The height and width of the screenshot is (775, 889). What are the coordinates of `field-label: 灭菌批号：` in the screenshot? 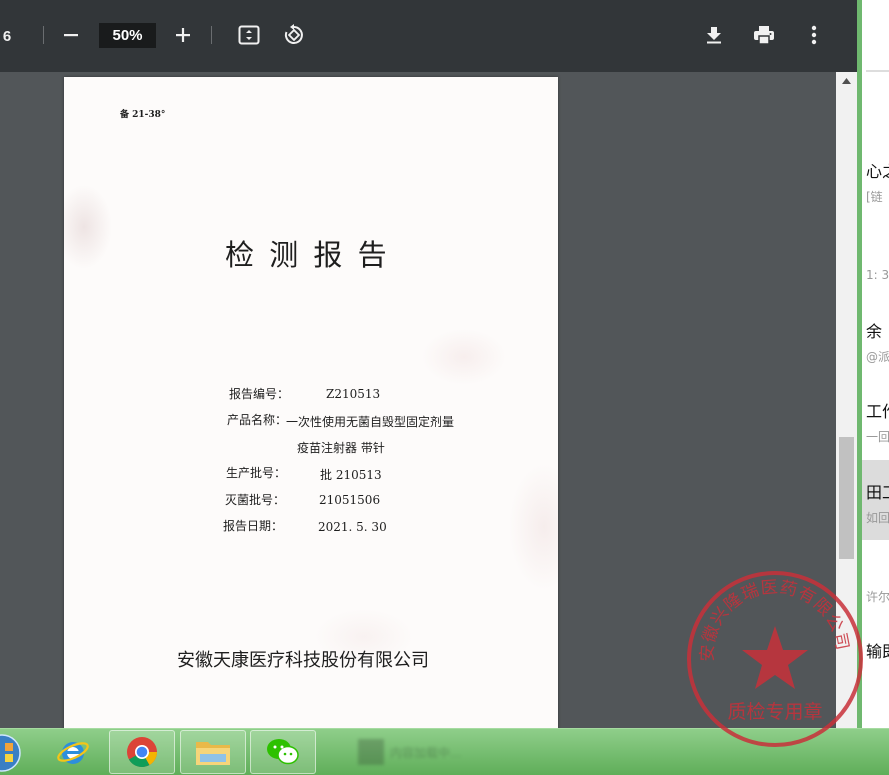 It's located at (255, 500).